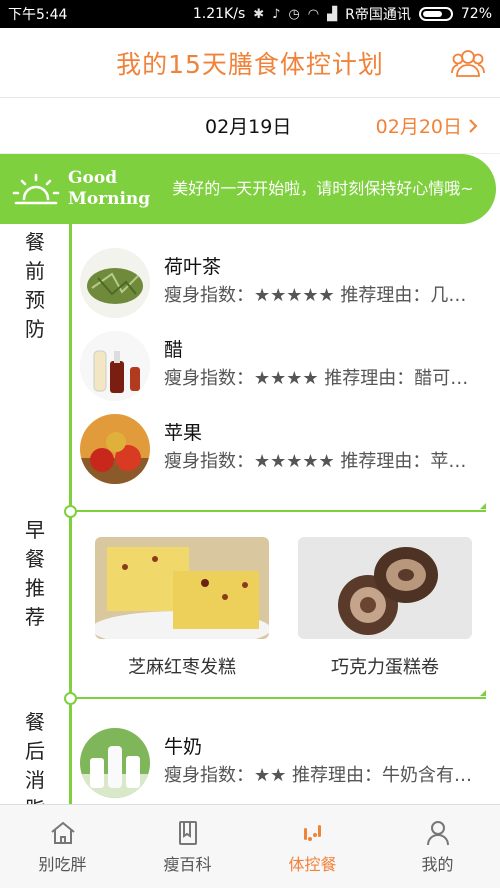 The width and height of the screenshot is (500, 888). What do you see at coordinates (62, 832) in the screenshot?
I see `home-icon` at bounding box center [62, 832].